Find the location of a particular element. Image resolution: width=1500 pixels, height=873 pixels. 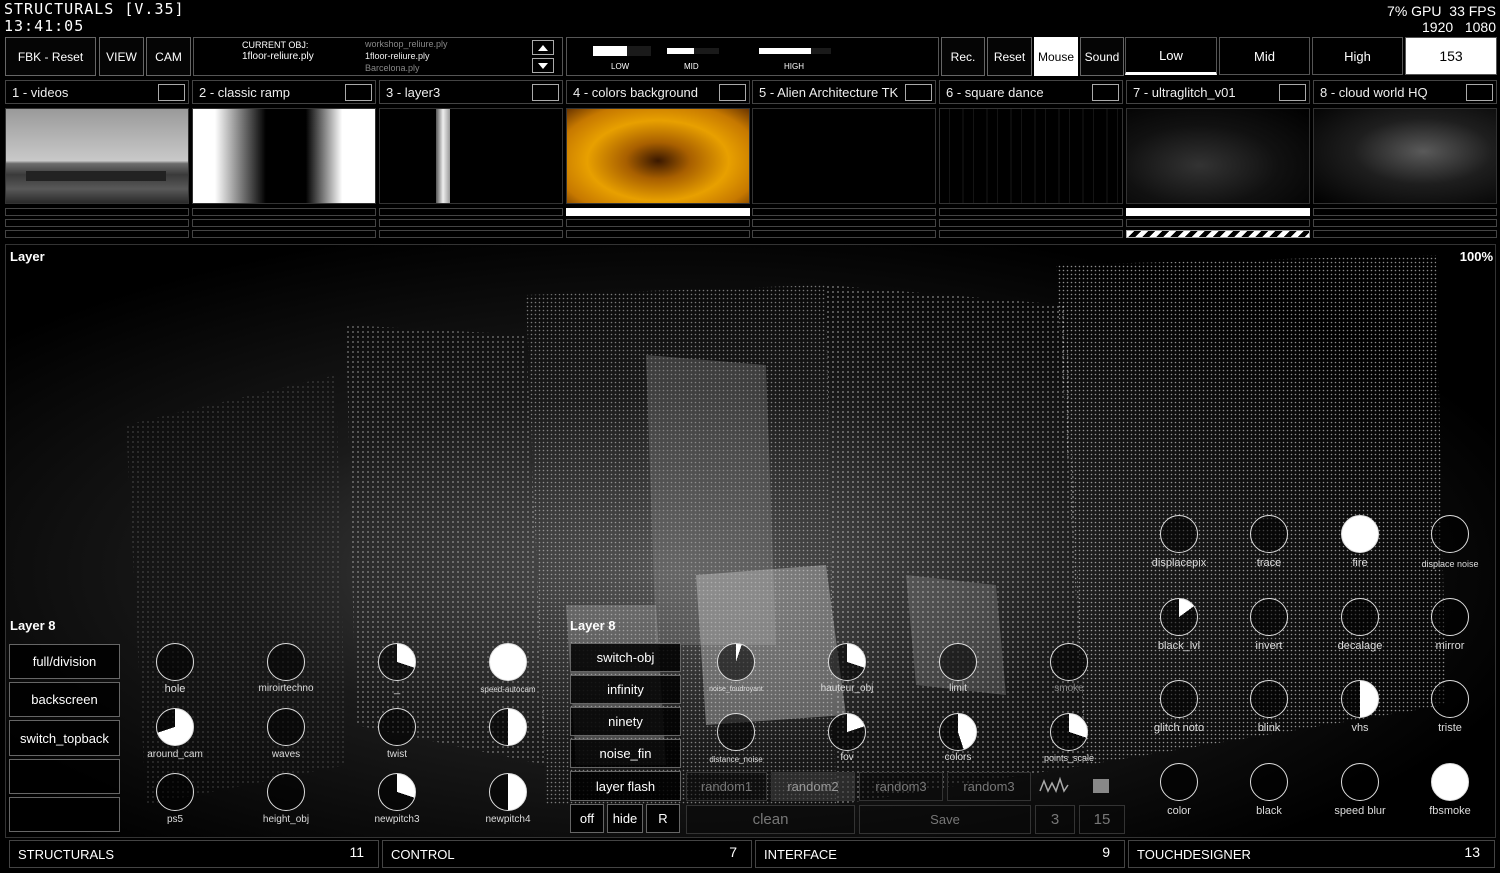

layer-tab-4: 4 - colors background is located at coordinates (658, 92).